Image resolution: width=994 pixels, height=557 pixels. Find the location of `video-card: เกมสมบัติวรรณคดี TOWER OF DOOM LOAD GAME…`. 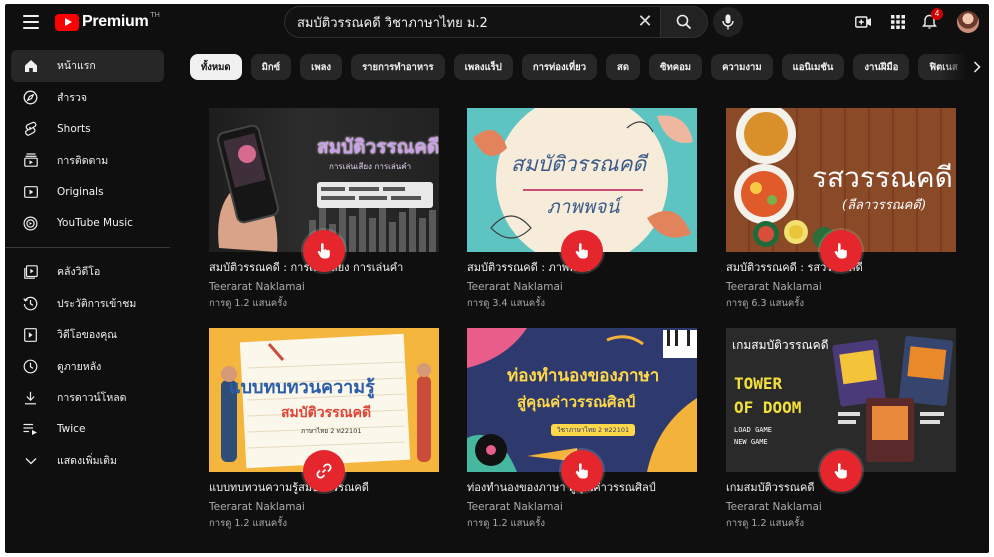

video-card: เกมสมบัติวรรณคดี TOWER OF DOOM LOAD GAME… is located at coordinates (841, 429).